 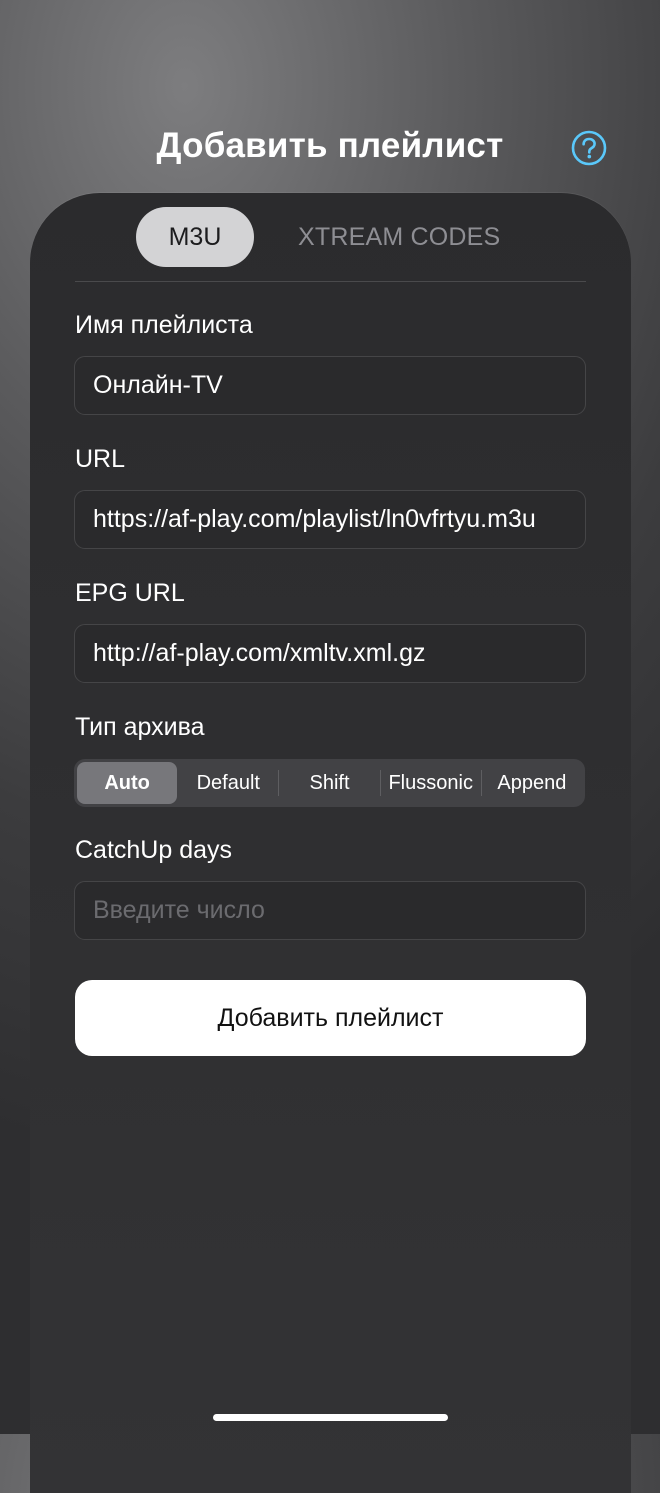 I want to click on archive-option-flussonic: Flussonic, so click(x=431, y=783).